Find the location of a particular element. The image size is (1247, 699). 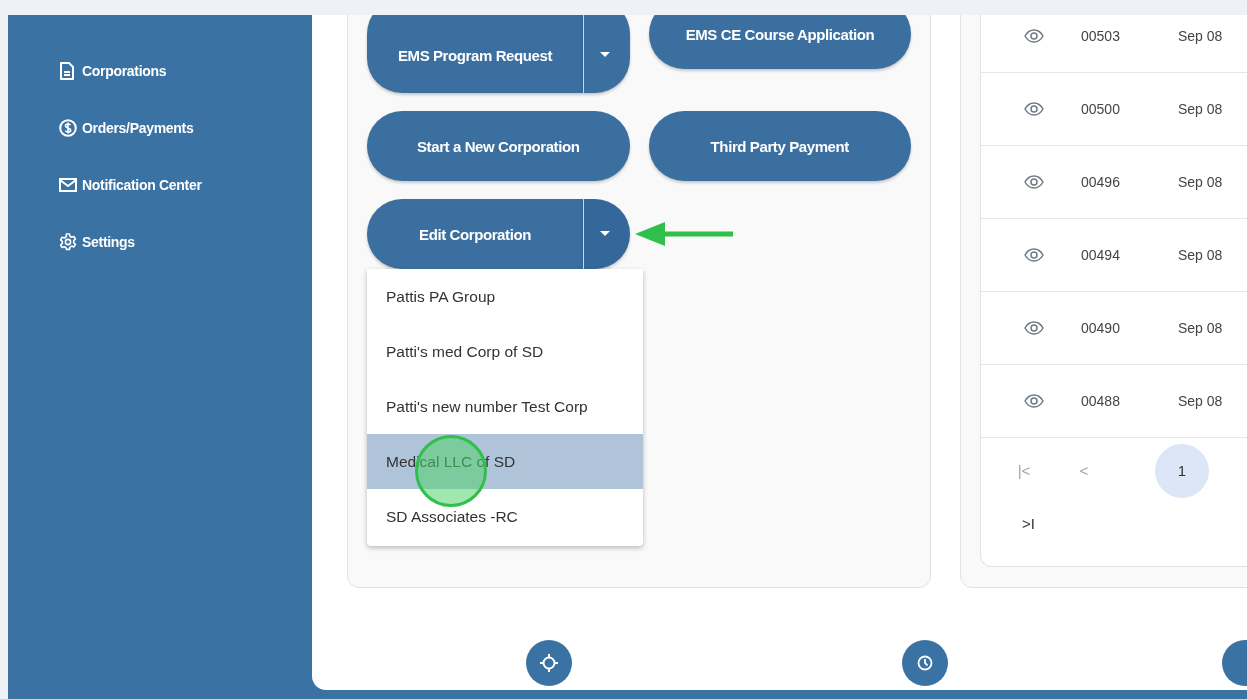

table-cell-text: 00494 is located at coordinates (1101, 255).